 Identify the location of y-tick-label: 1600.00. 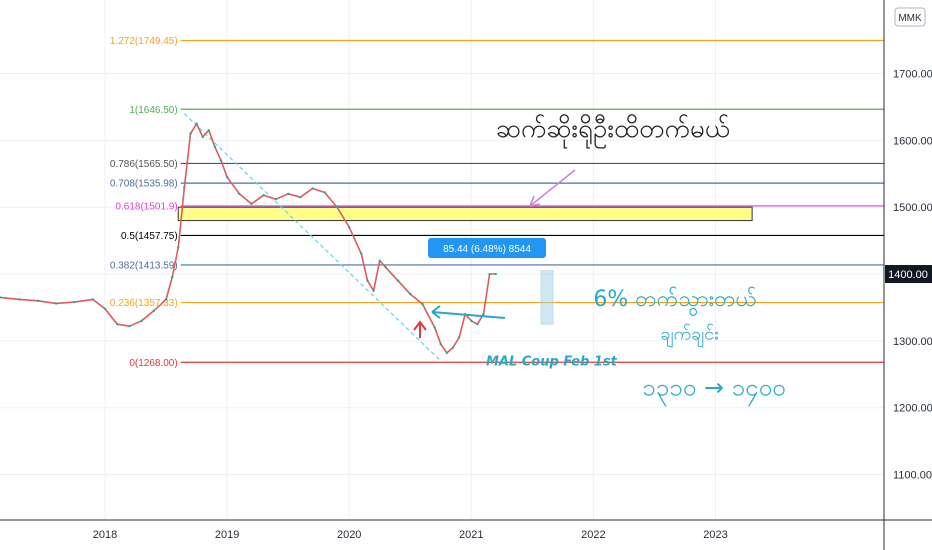
(912, 141).